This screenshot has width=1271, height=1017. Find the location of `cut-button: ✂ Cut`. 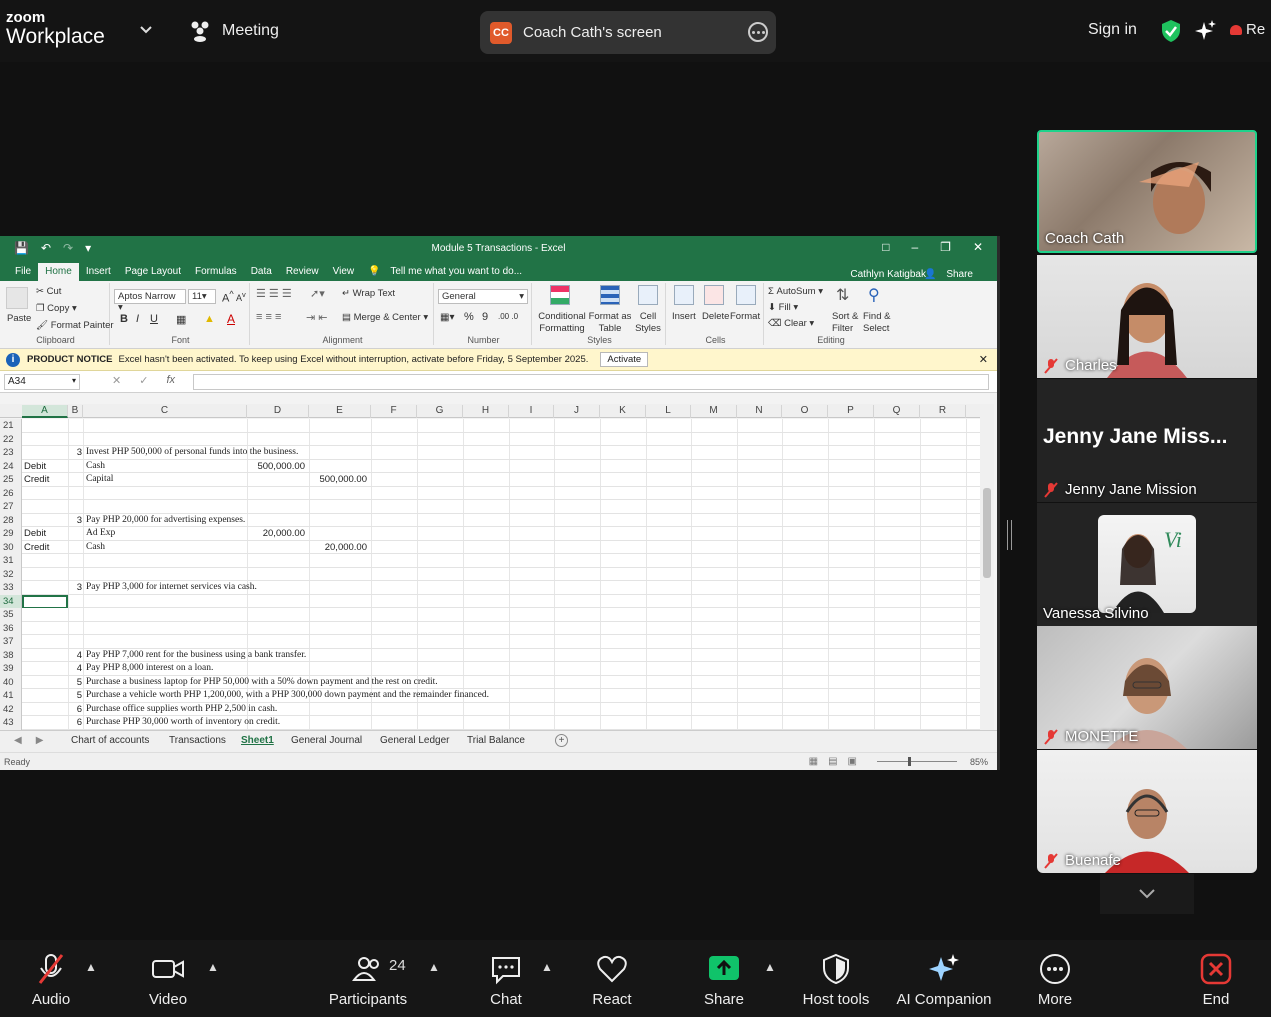

cut-button: ✂ Cut is located at coordinates (48, 291).